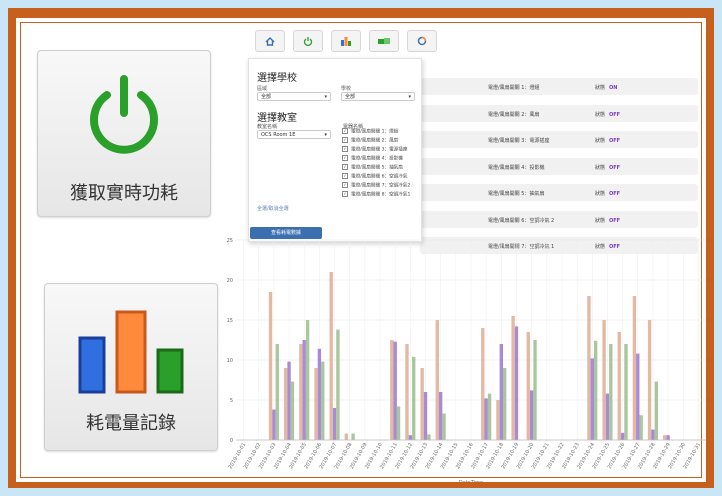 The height and width of the screenshot is (496, 722). I want to click on power-icon, so click(308, 41).